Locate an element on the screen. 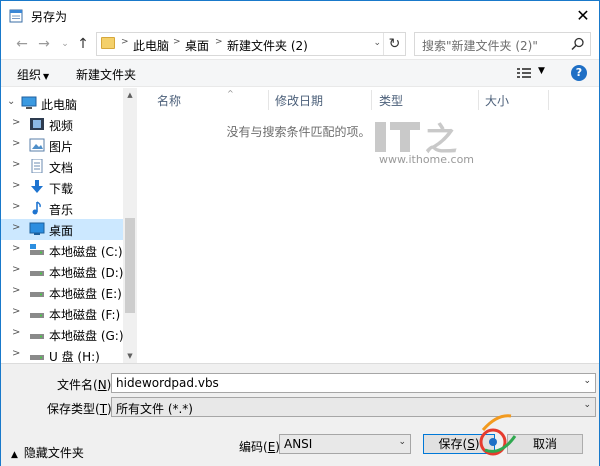 This screenshot has height=466, width=600. tree-item-drive-c: > 本地磁盘 (C:) is located at coordinates (62, 250).